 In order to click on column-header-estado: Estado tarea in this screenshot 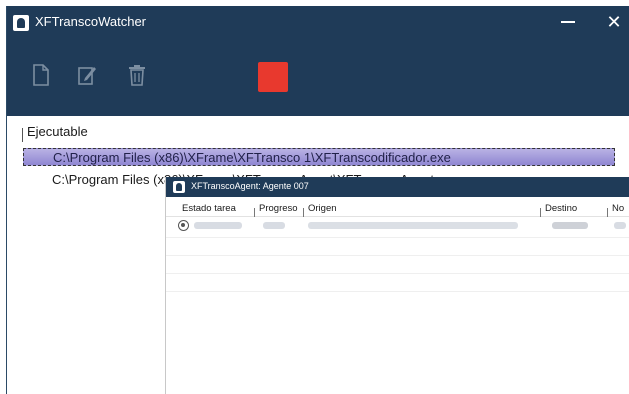, I will do `click(209, 208)`.